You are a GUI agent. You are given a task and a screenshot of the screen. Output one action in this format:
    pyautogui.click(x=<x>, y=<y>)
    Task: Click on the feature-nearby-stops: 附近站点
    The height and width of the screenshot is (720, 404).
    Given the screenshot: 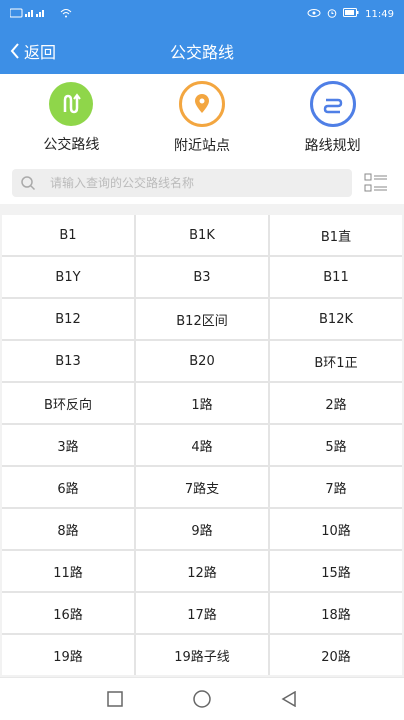 What is the action you would take?
    pyautogui.click(x=202, y=118)
    